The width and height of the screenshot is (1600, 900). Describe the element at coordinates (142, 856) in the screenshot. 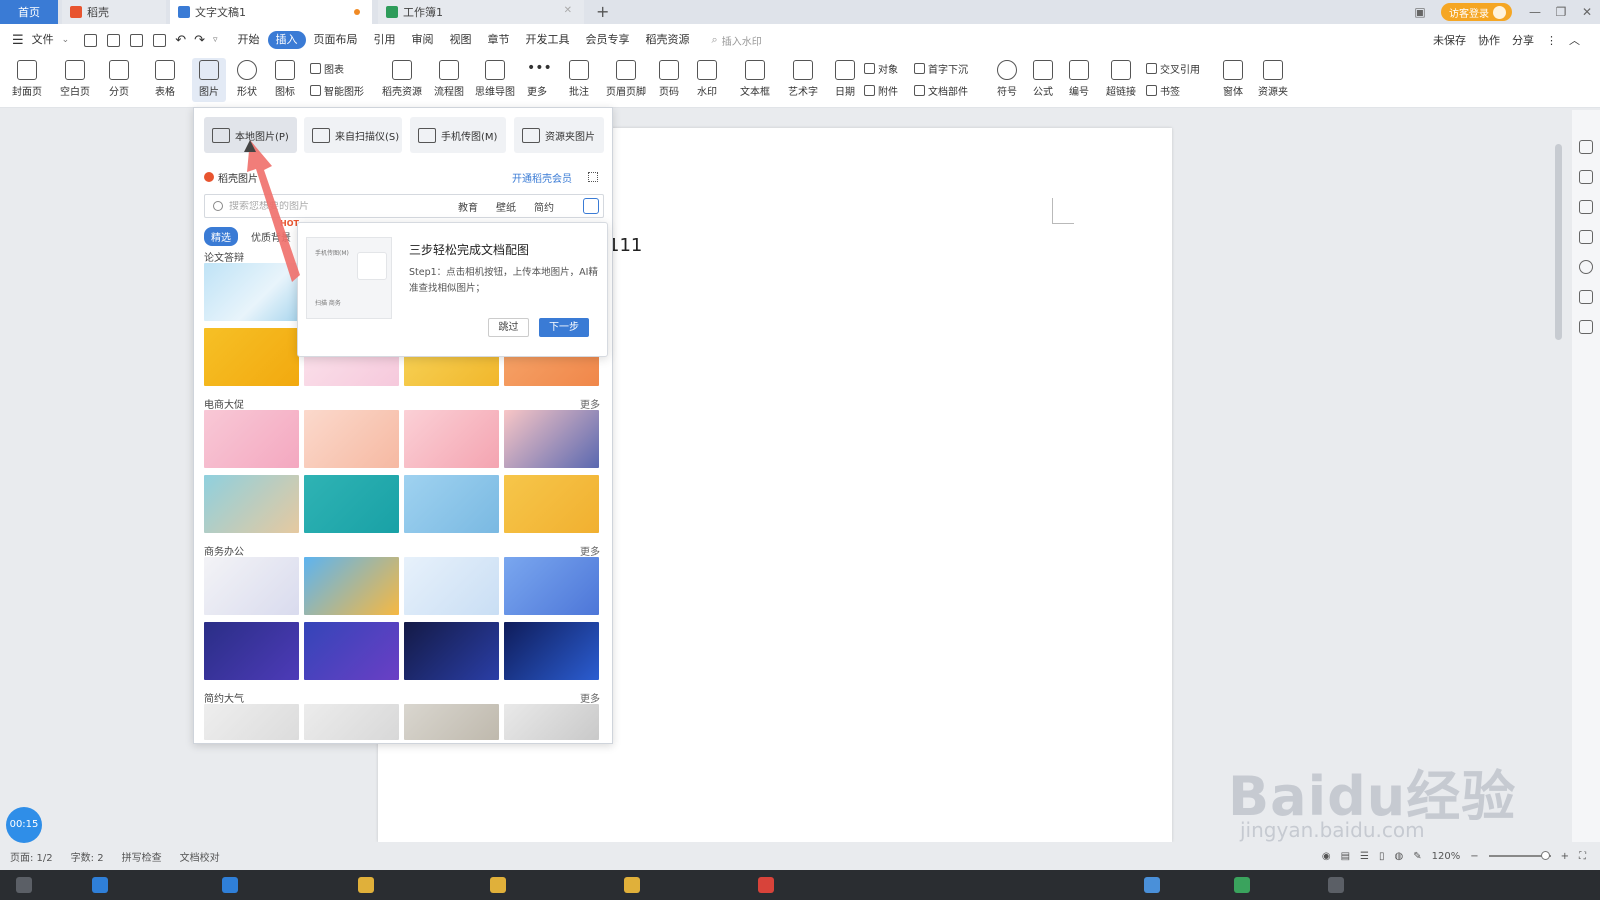

I see `spell-check-toggle: 拼写检查` at that location.